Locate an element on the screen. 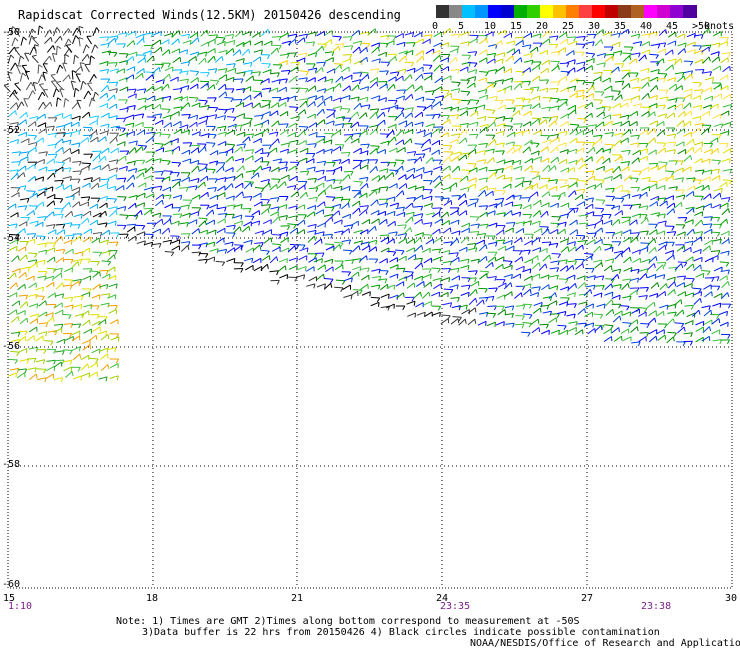 This screenshot has height=650, width=740. lat-label-56: -56 is located at coordinates (11, 346).